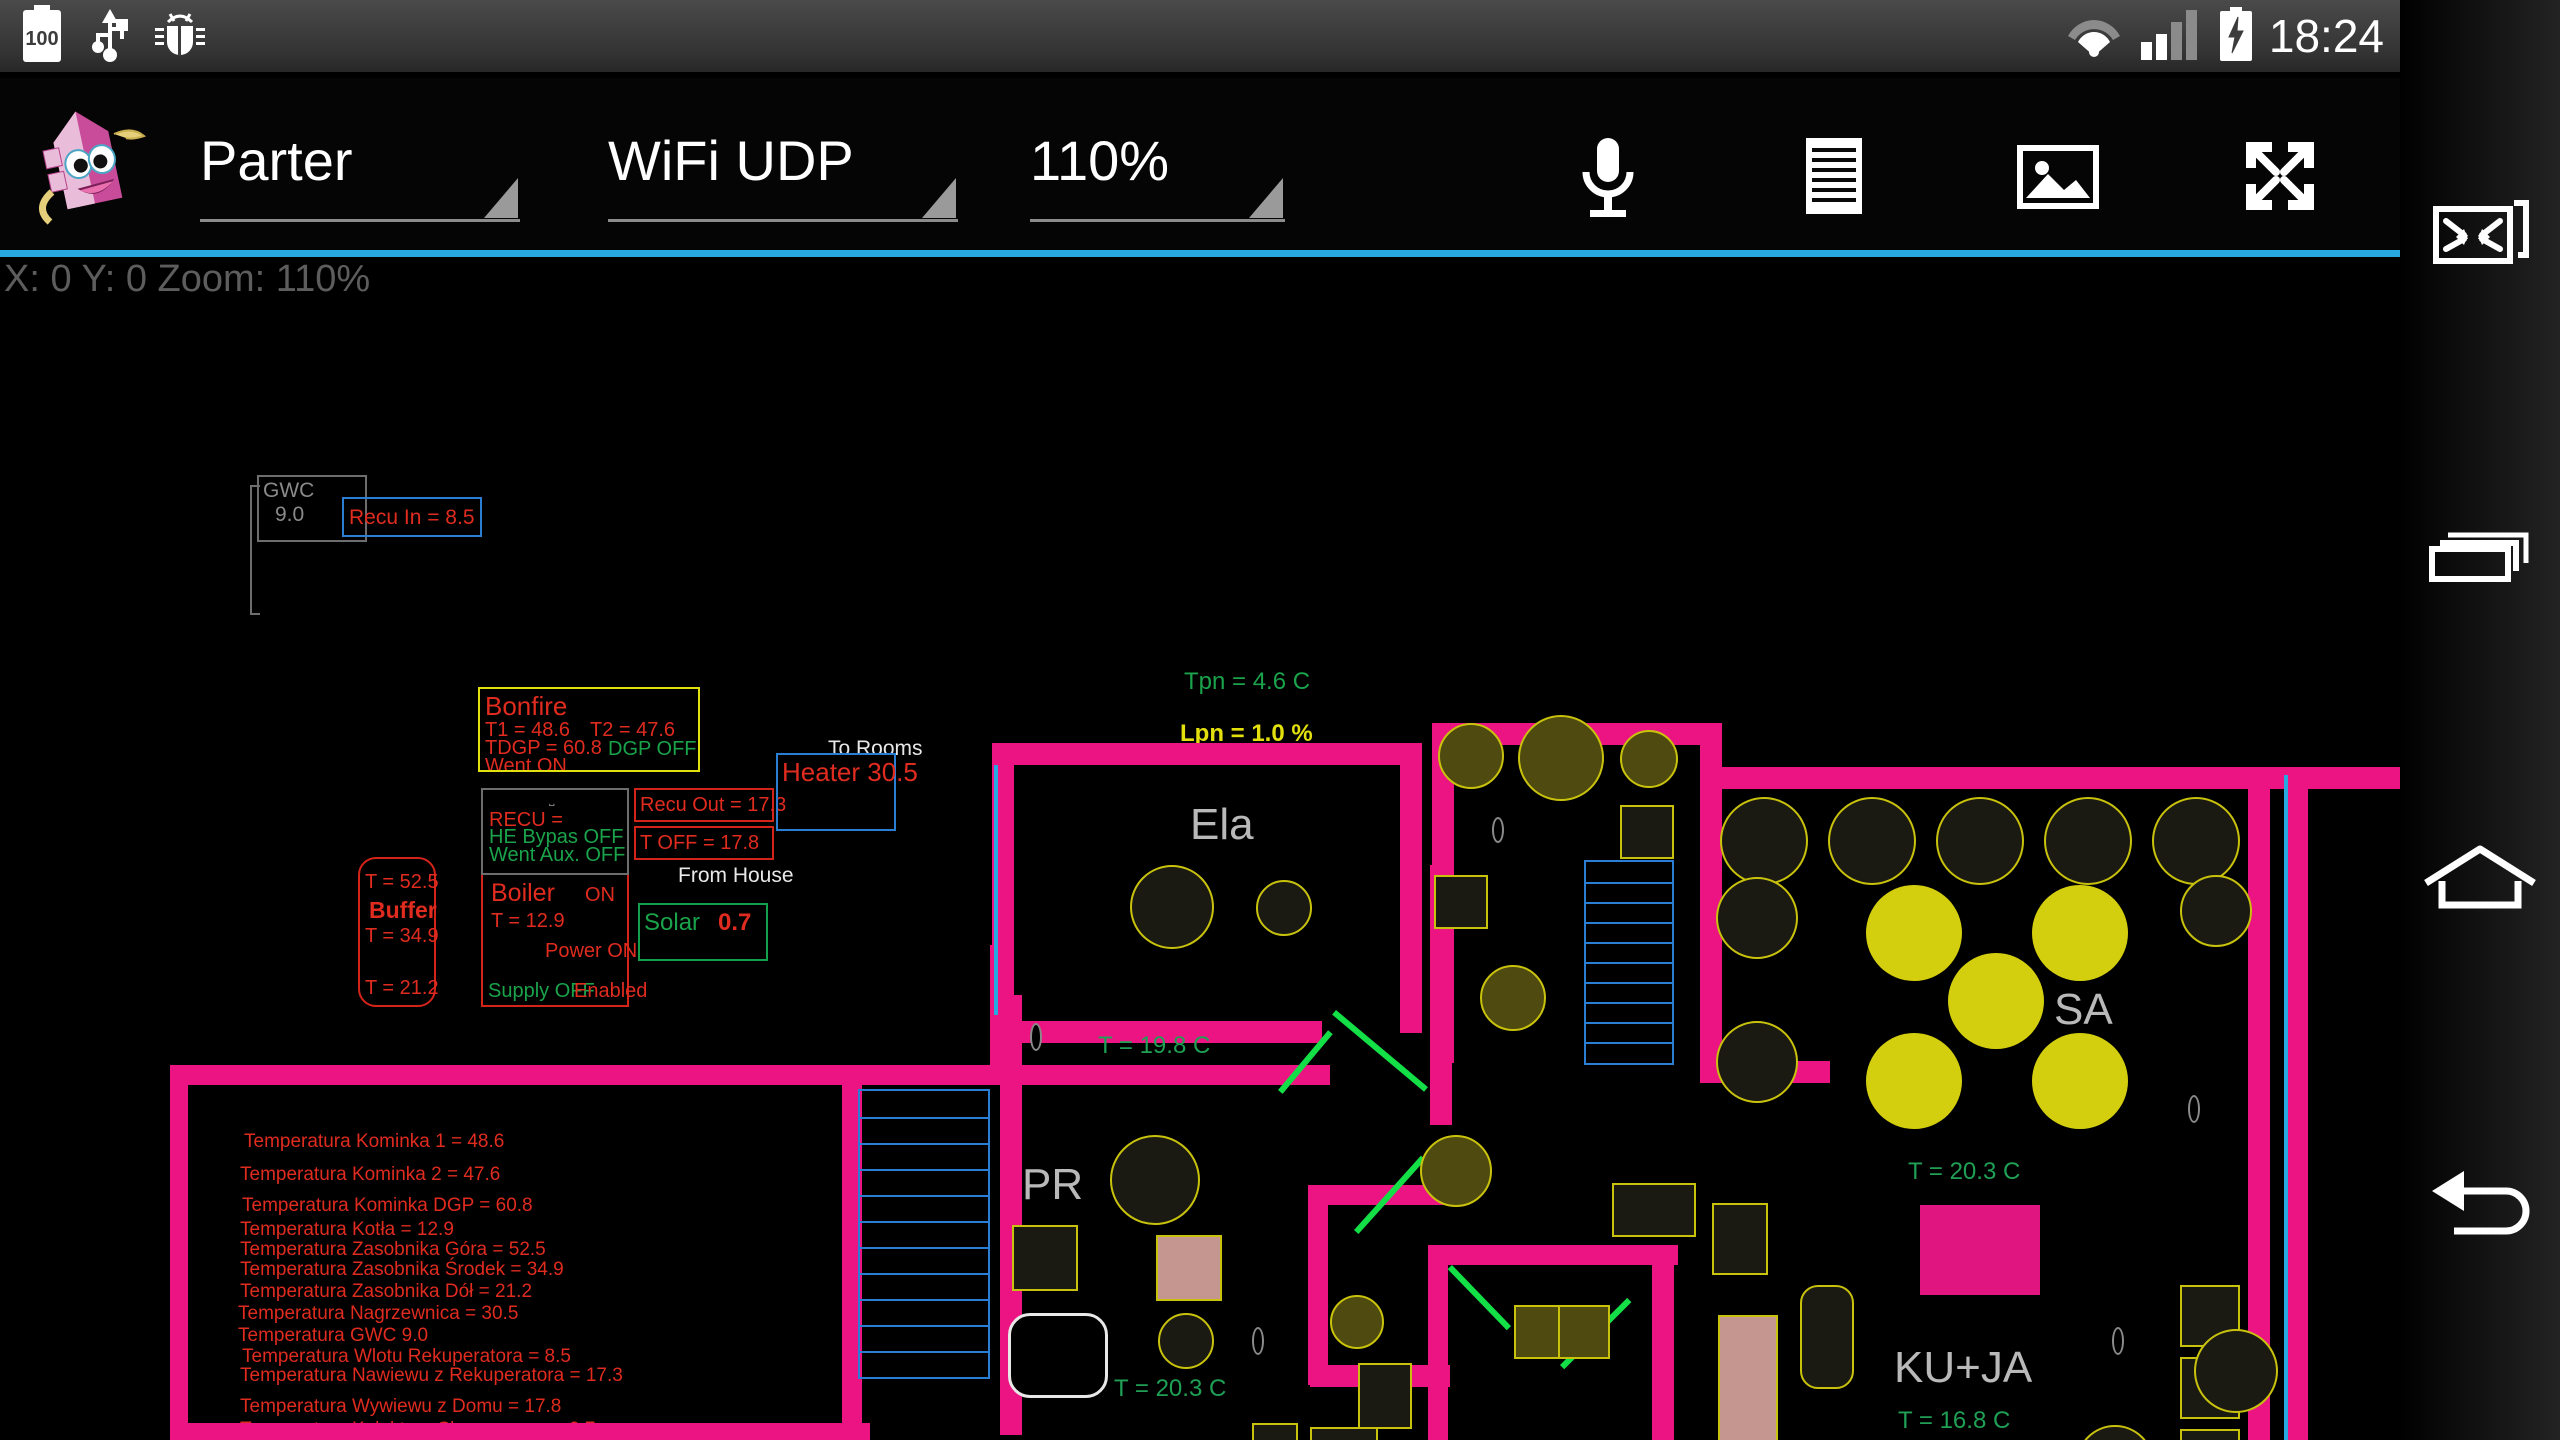 Image resolution: width=2560 pixels, height=1440 pixels. I want to click on furniture-bed, so click(1189, 1268).